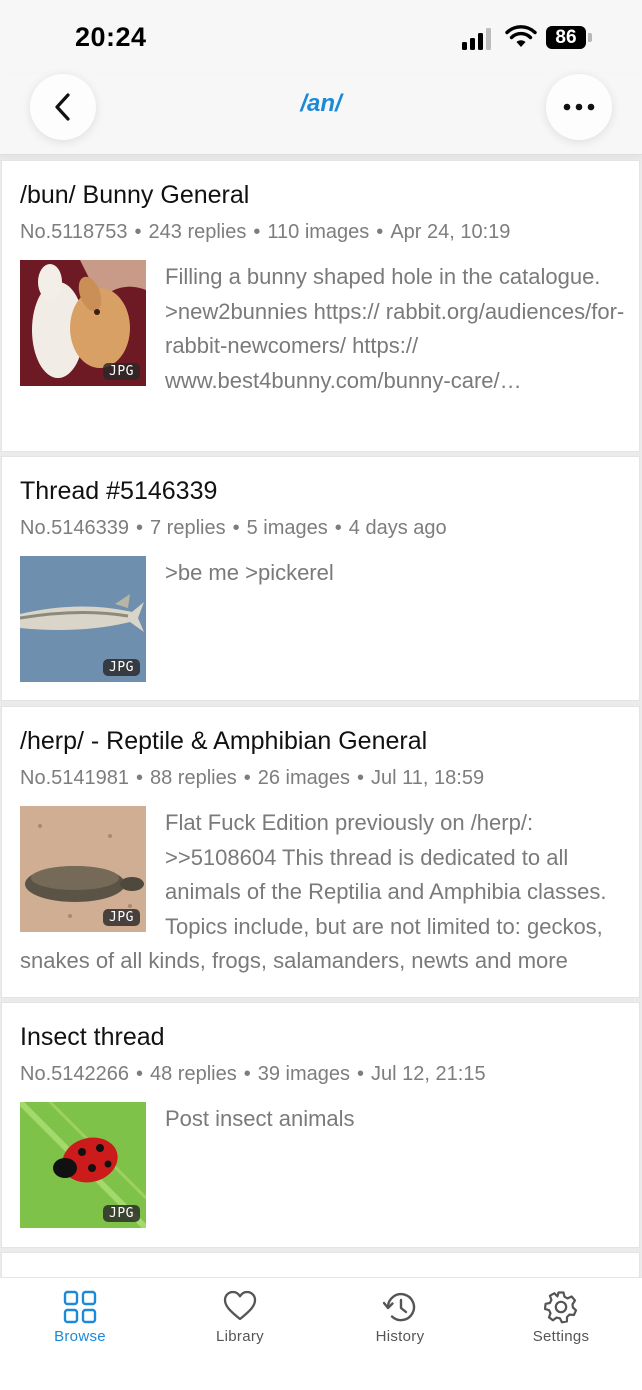 The image size is (642, 1390). What do you see at coordinates (318, 232) in the screenshot?
I see `image-count: 110 images` at bounding box center [318, 232].